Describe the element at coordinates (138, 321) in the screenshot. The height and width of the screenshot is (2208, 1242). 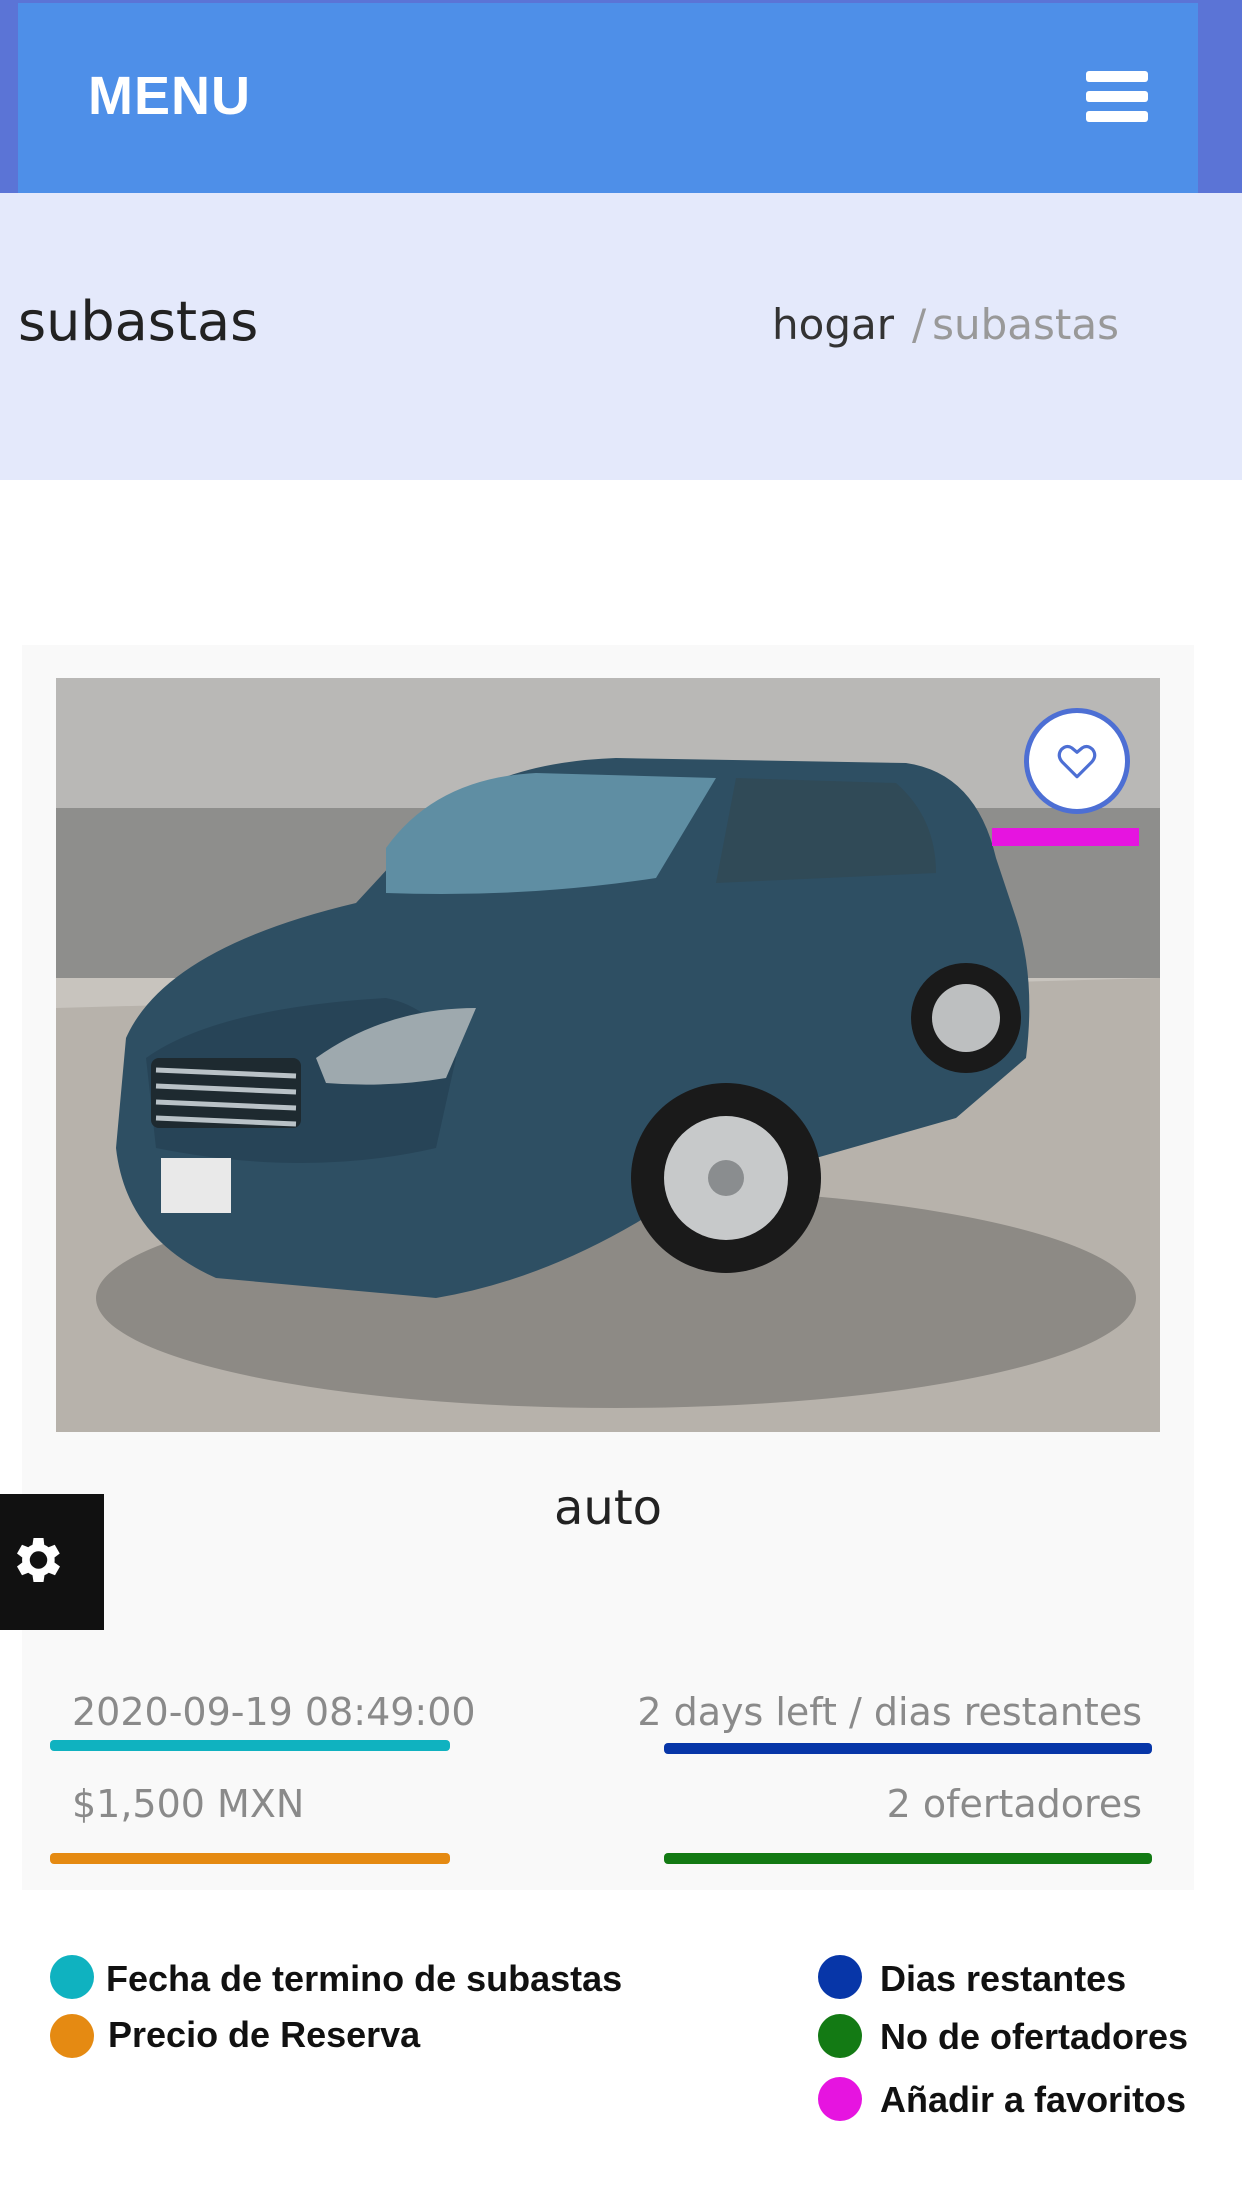
I see `page-title: subastas` at that location.